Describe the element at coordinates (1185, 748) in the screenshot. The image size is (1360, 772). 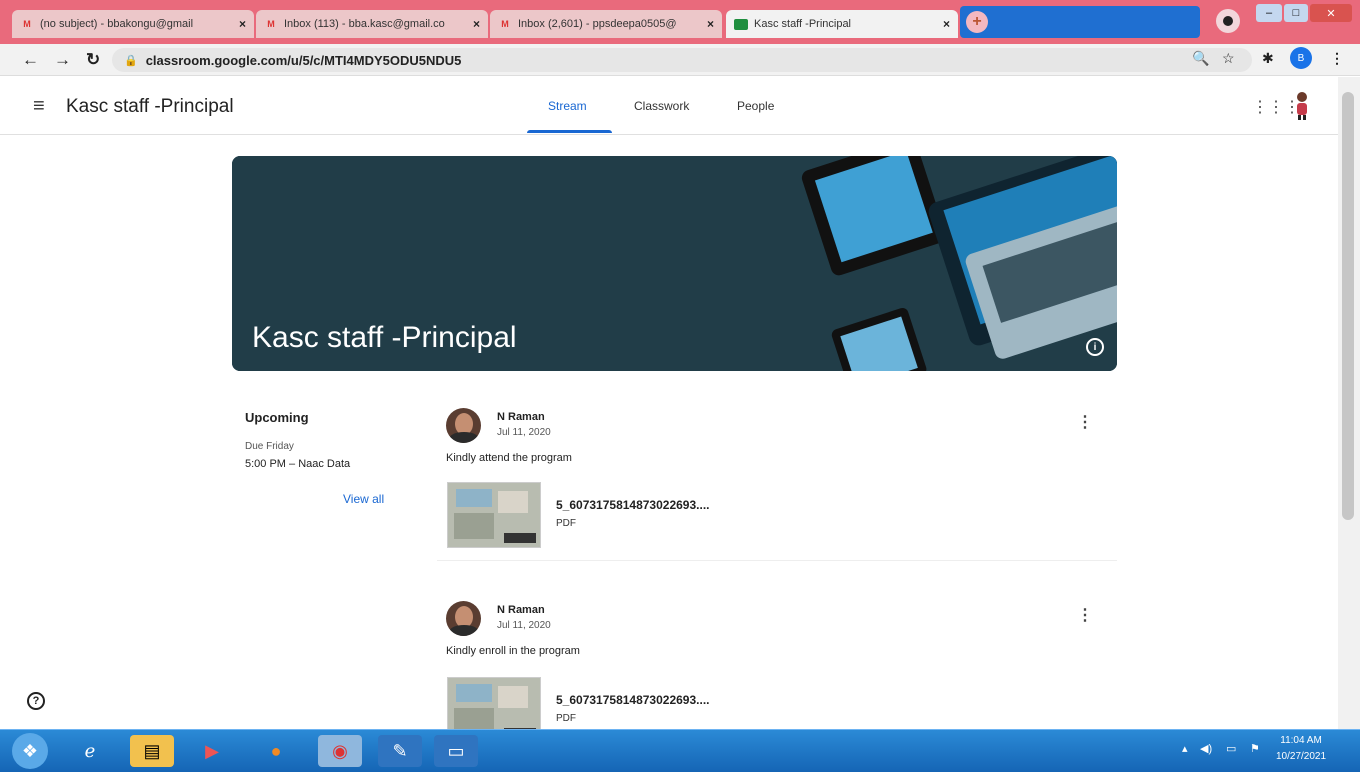
I see `tray-arrow-icon: ▴` at that location.